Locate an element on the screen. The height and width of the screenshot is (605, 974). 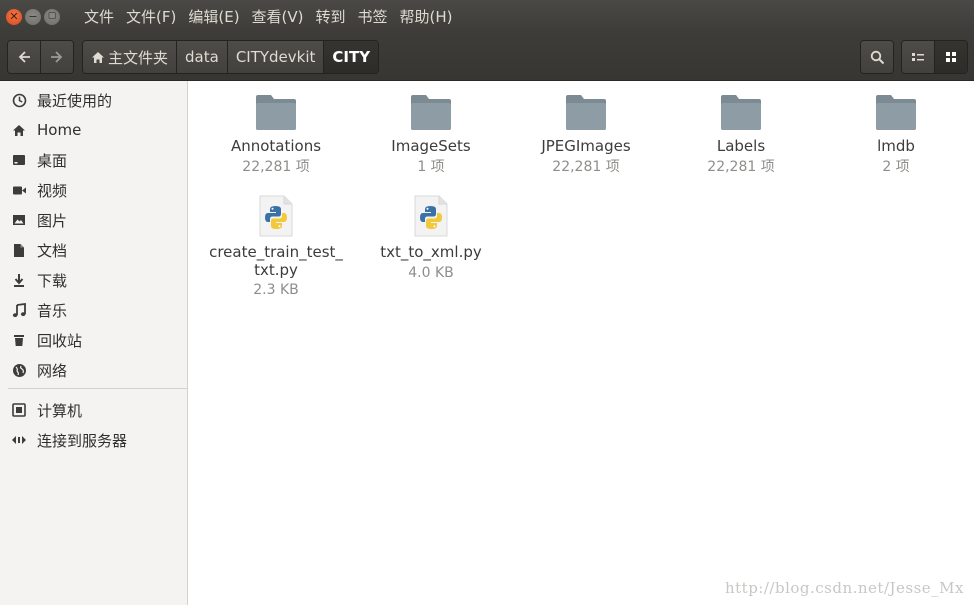
sidebar-item-label: 下载 is located at coordinates (52, 280).